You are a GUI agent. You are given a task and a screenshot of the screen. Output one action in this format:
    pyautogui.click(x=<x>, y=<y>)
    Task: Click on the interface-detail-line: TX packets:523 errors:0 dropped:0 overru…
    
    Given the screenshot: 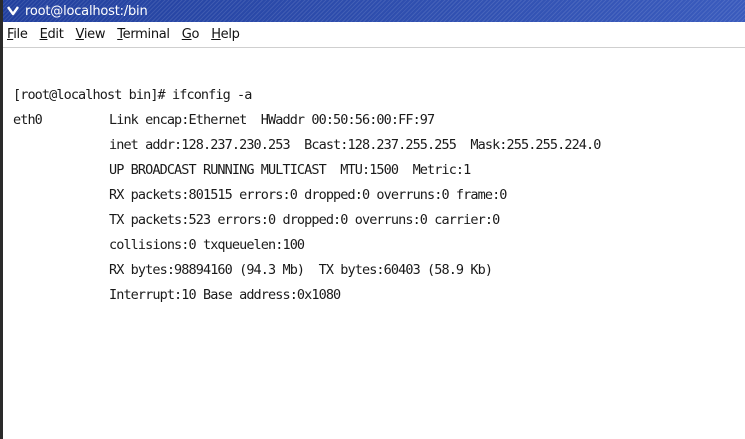 What is the action you would take?
    pyautogui.click(x=304, y=220)
    